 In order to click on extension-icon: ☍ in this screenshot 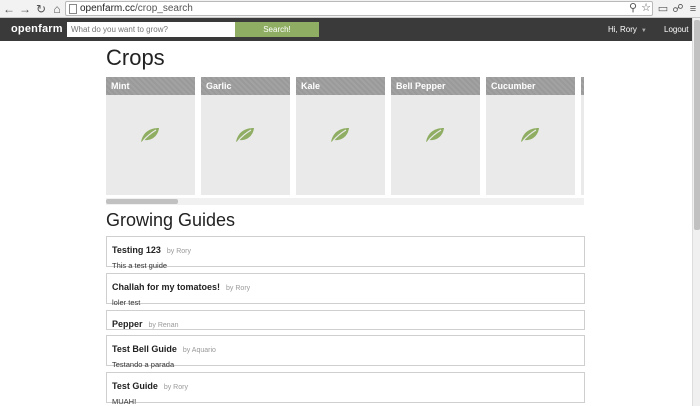, I will do `click(678, 9)`.